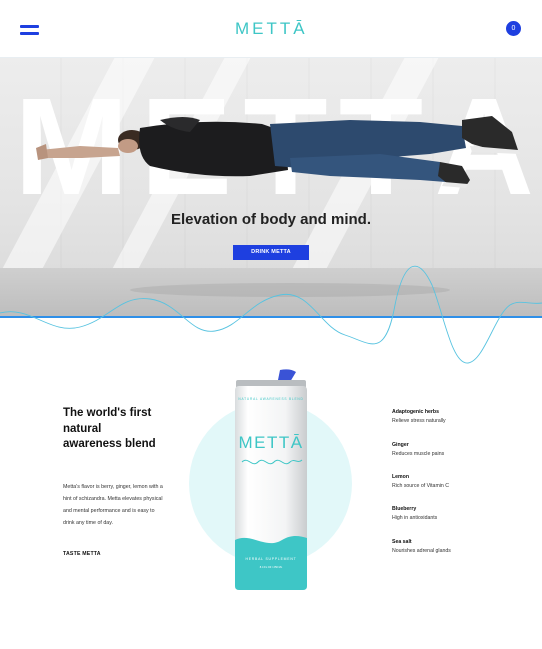  I want to click on brand-logo: METTĀ, so click(271, 29).